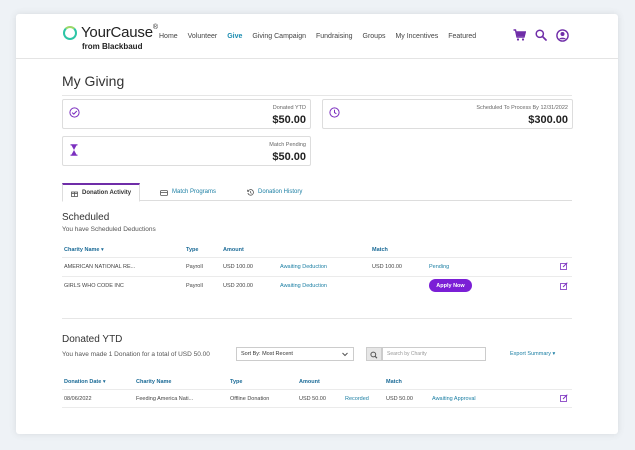  What do you see at coordinates (93, 81) in the screenshot?
I see `page-title: My Giving` at bounding box center [93, 81].